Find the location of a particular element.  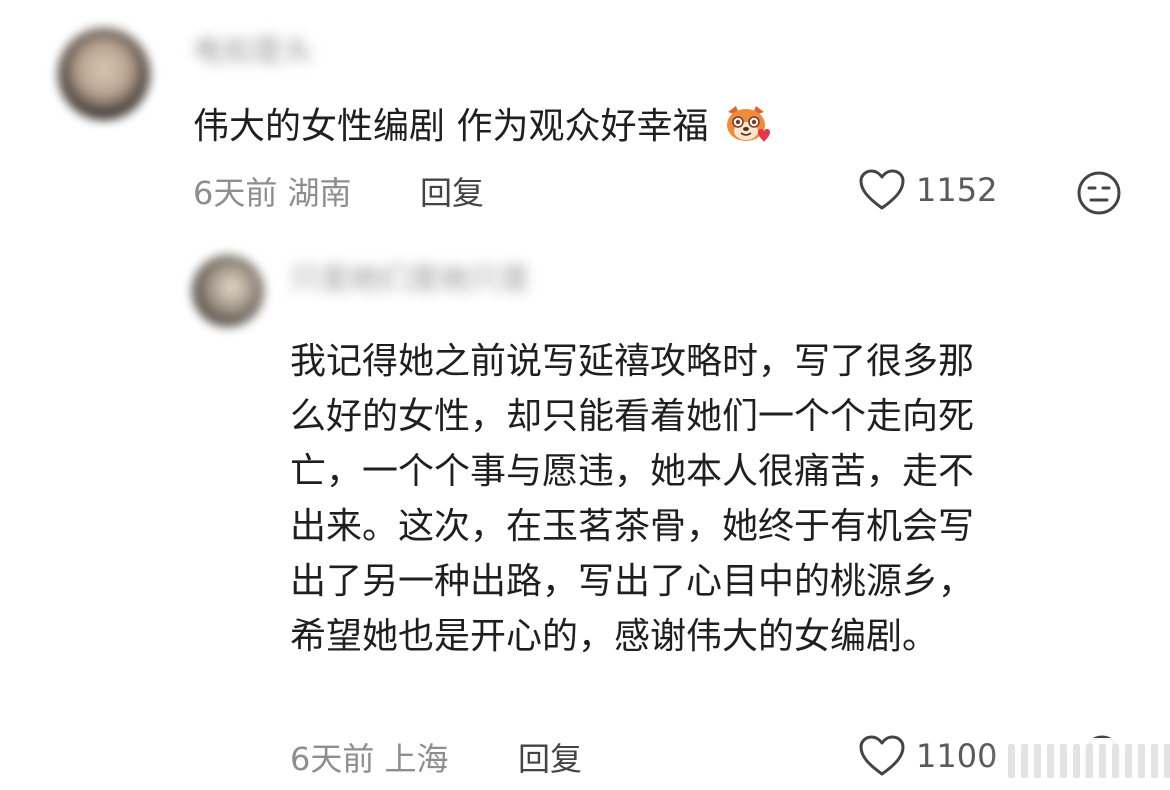

reply-location: 上海 is located at coordinates (416, 759).